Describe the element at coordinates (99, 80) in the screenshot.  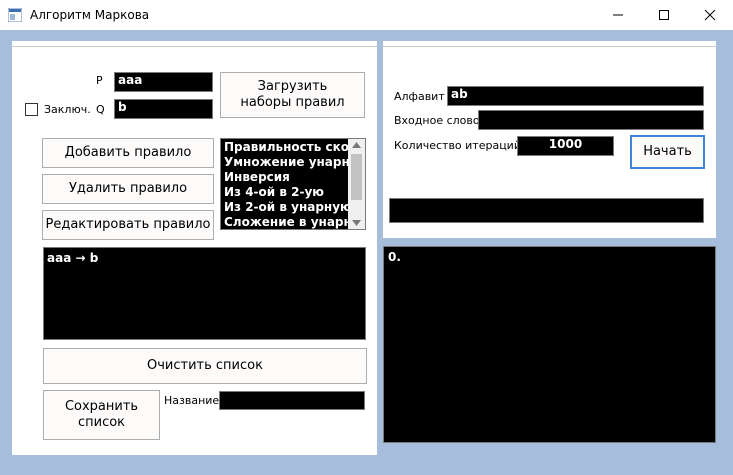
I see `p-label: P` at that location.